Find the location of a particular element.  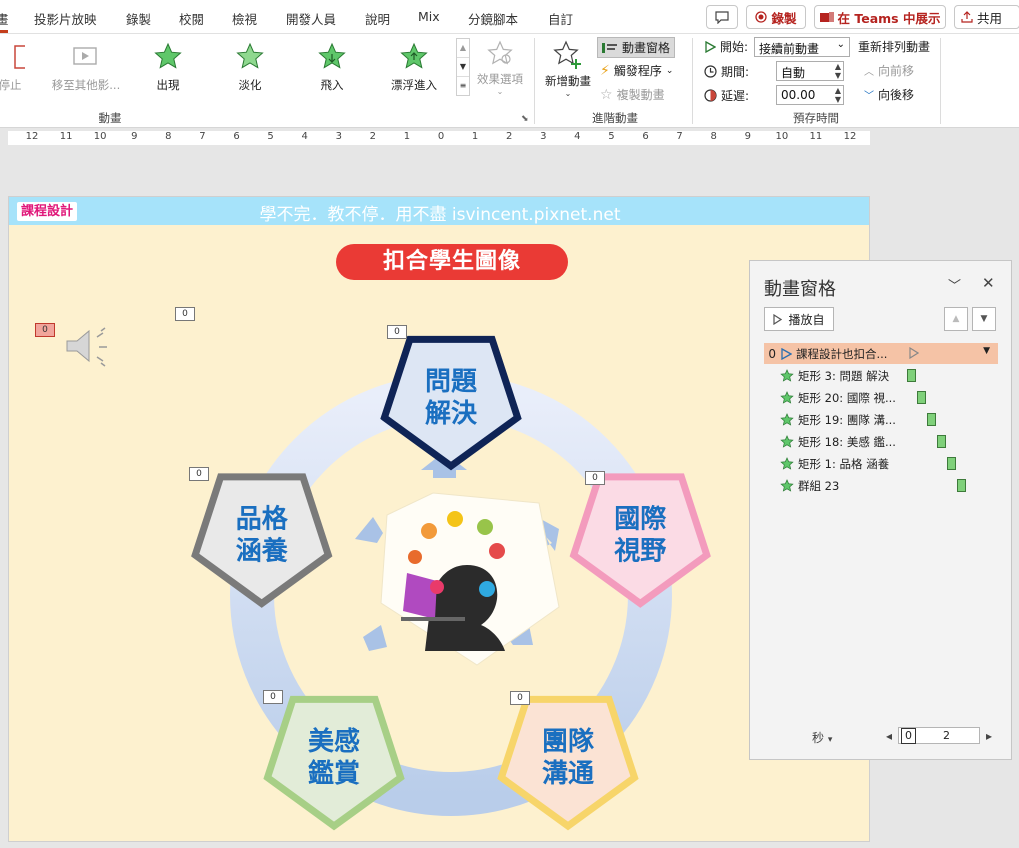

timeline-mark: 2 is located at coordinates (946, 735).